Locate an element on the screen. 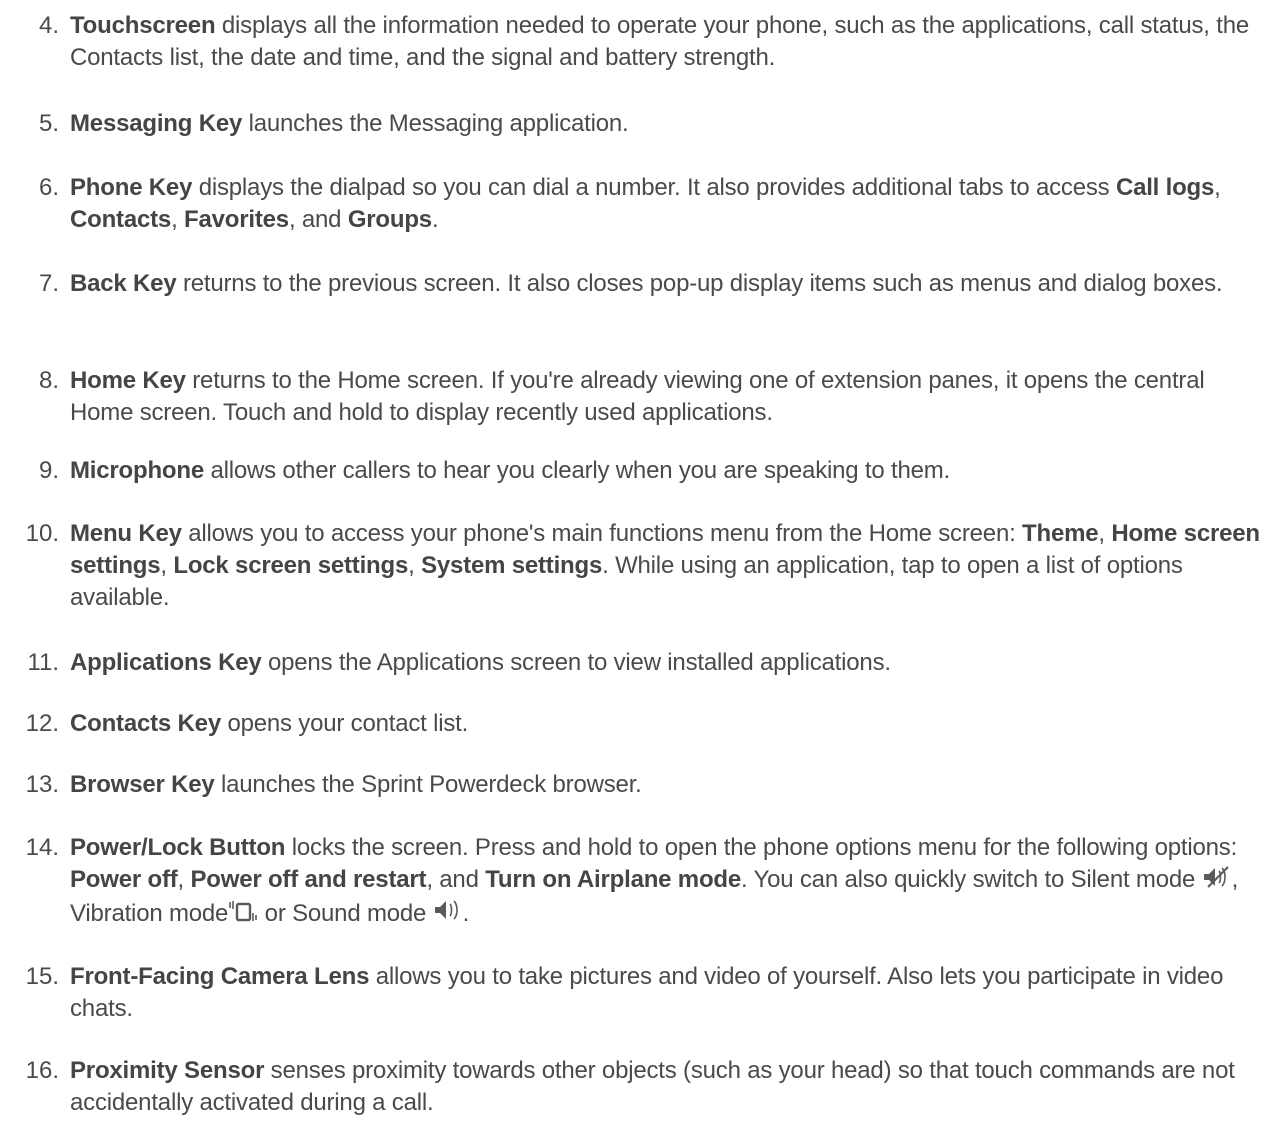 Image resolution: width=1270 pixels, height=1129 pixels. bold-term: Turn on Airplane mode is located at coordinates (613, 879).